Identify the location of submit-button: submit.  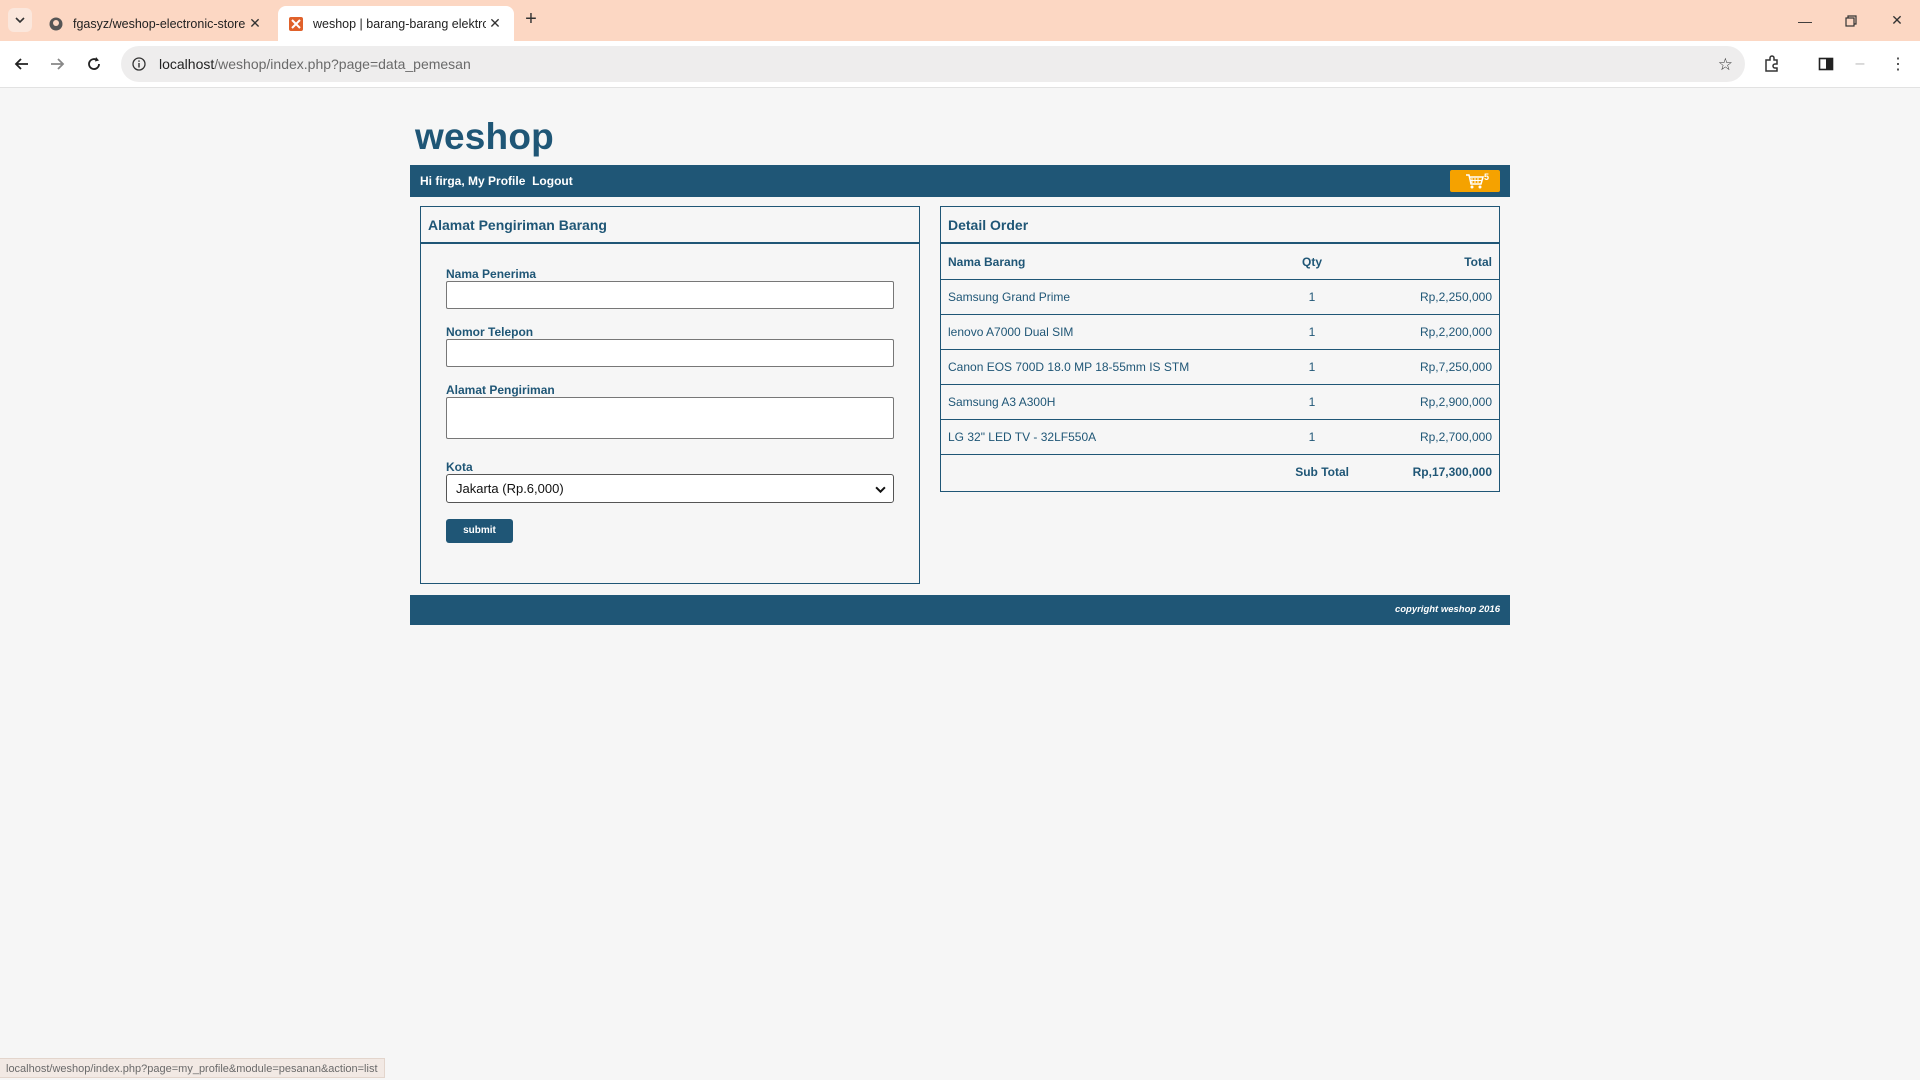
(479, 531).